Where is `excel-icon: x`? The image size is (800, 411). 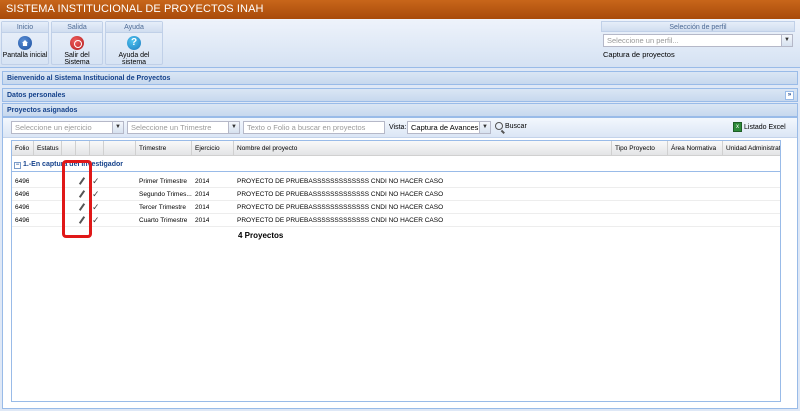
excel-icon: x is located at coordinates (737, 127).